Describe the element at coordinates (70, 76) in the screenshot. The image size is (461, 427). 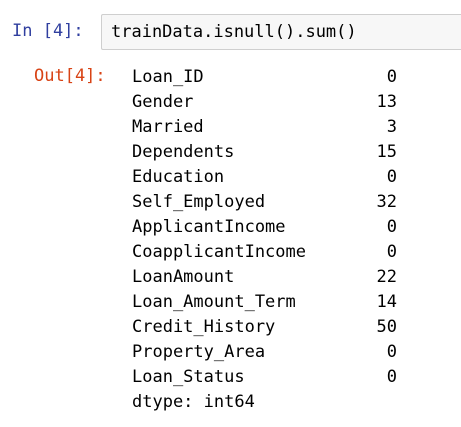
I see `output-prompt: Out[4]:` at that location.